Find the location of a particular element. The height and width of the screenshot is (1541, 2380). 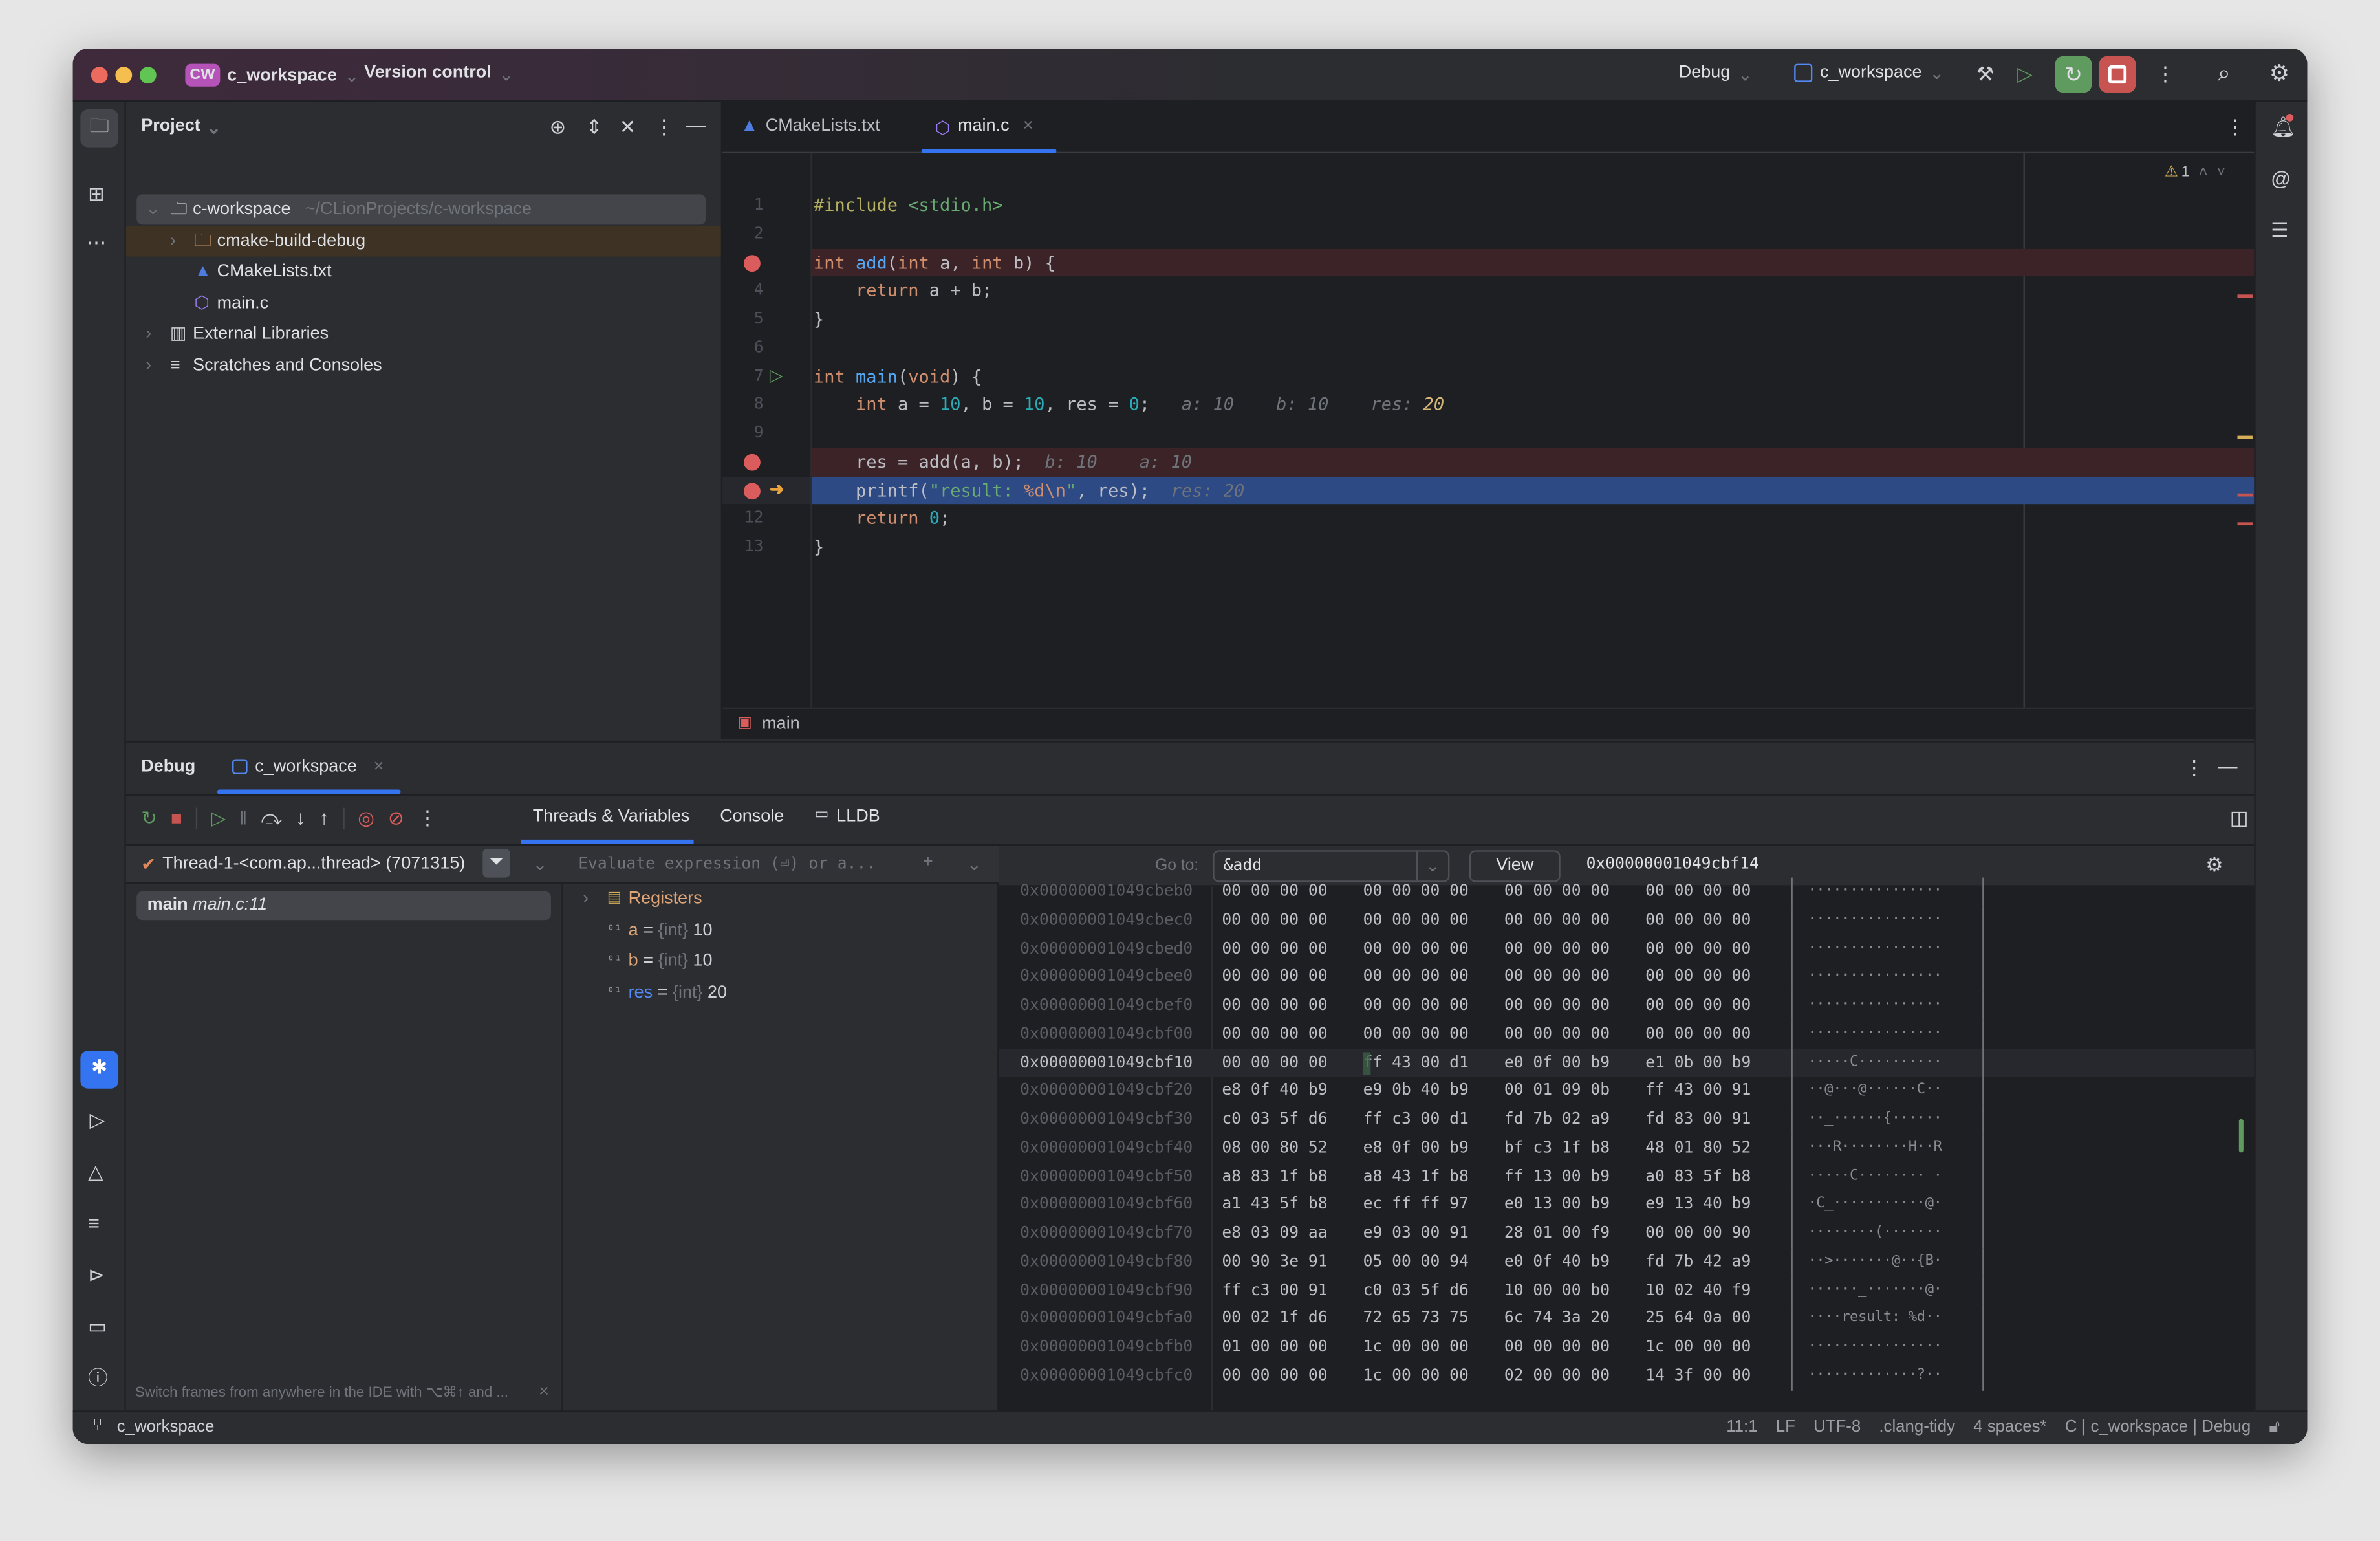

code-line: 1 #include <stdio.h> is located at coordinates (1488, 205).